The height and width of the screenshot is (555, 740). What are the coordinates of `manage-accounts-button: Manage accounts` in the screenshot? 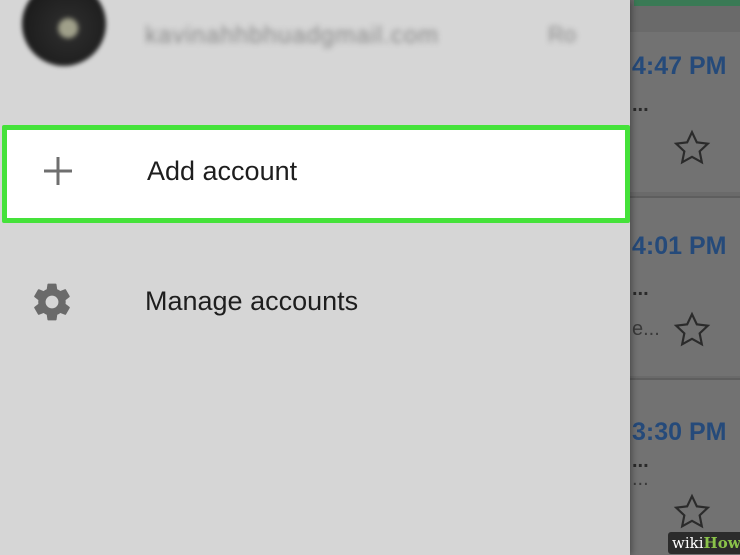 It's located at (315, 302).